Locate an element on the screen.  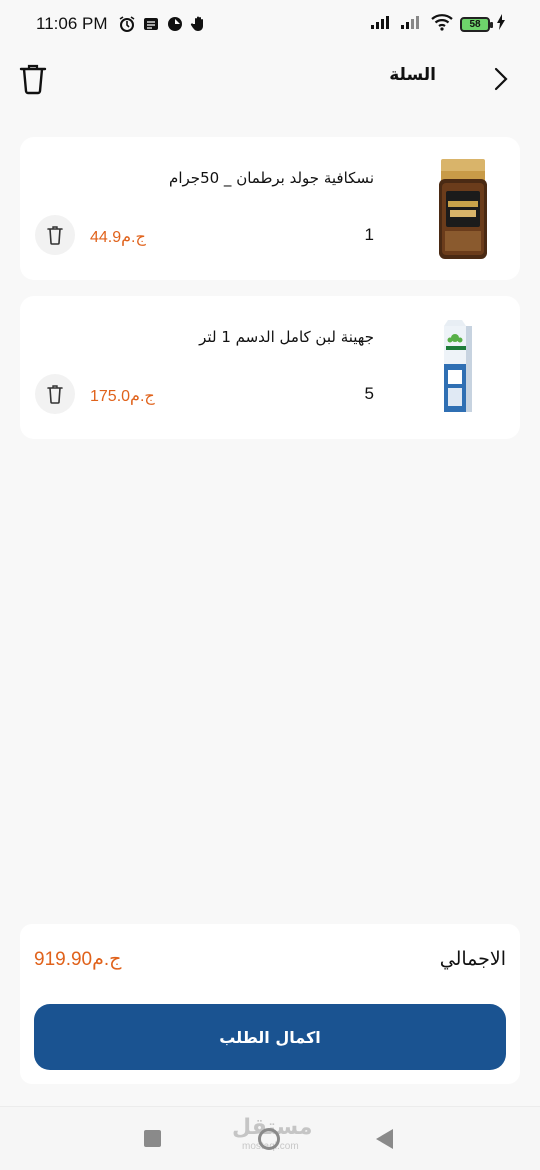
cart-item: جهينة لبن كامل الدسم 1 لتر 5 175.0ج.م is located at coordinates (270, 367).